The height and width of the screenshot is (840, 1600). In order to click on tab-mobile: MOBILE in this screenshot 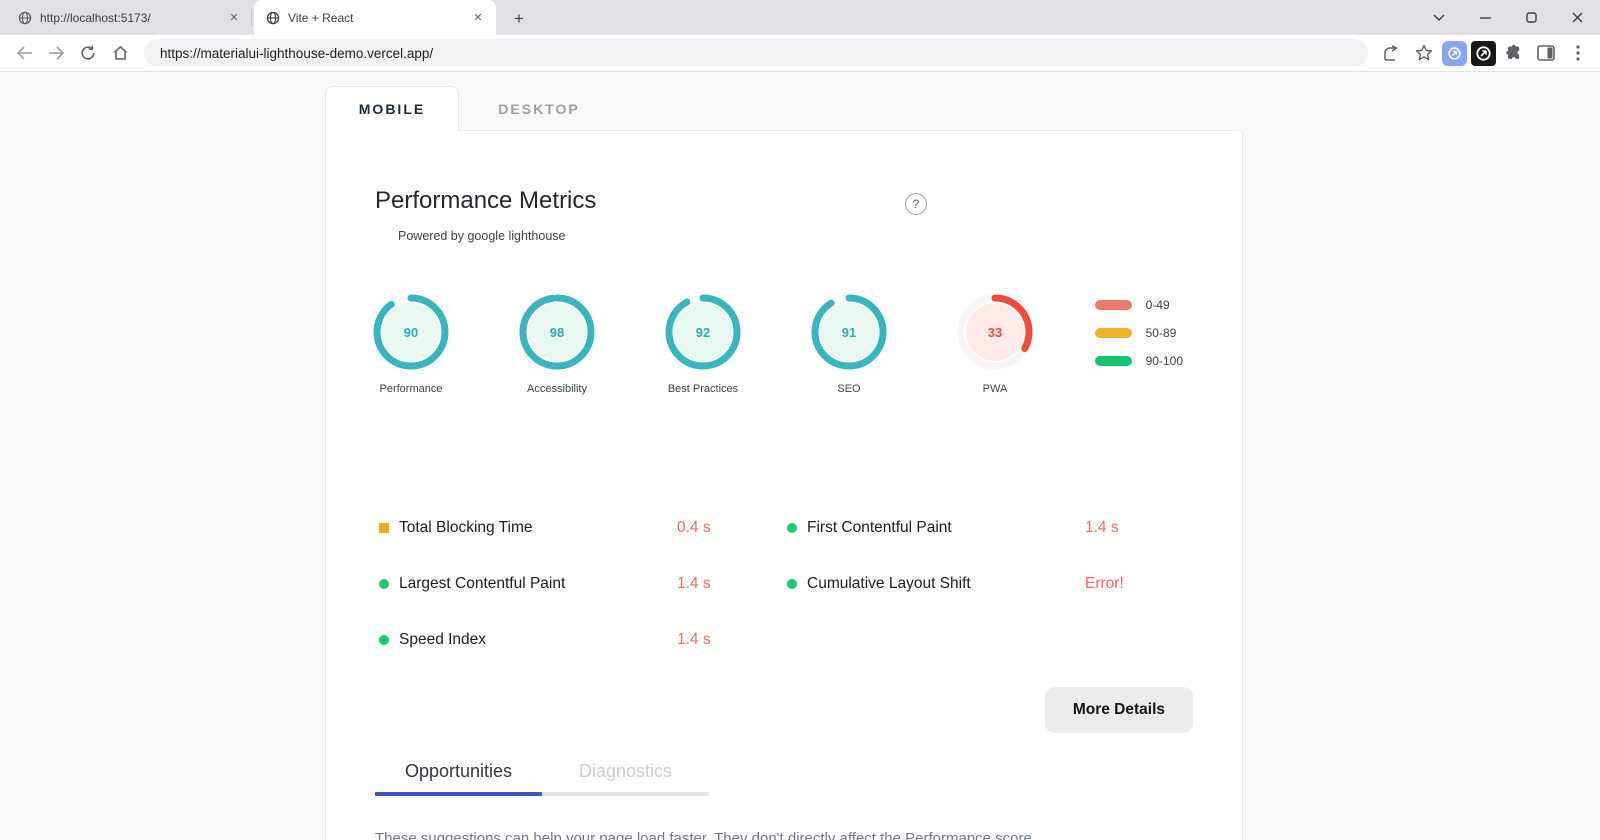, I will do `click(392, 108)`.